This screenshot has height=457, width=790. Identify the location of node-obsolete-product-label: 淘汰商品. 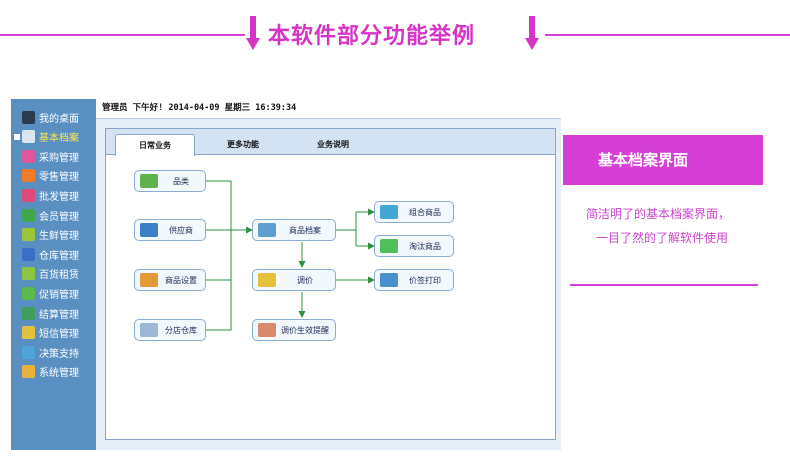
(425, 246).